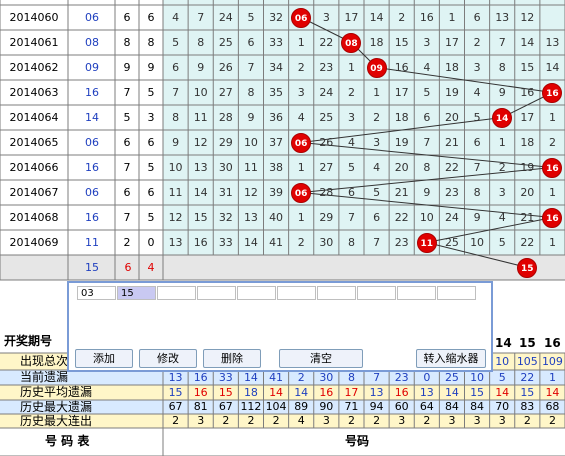 This screenshot has width=565, height=456. I want to click on stat-value: 90, so click(326, 406).